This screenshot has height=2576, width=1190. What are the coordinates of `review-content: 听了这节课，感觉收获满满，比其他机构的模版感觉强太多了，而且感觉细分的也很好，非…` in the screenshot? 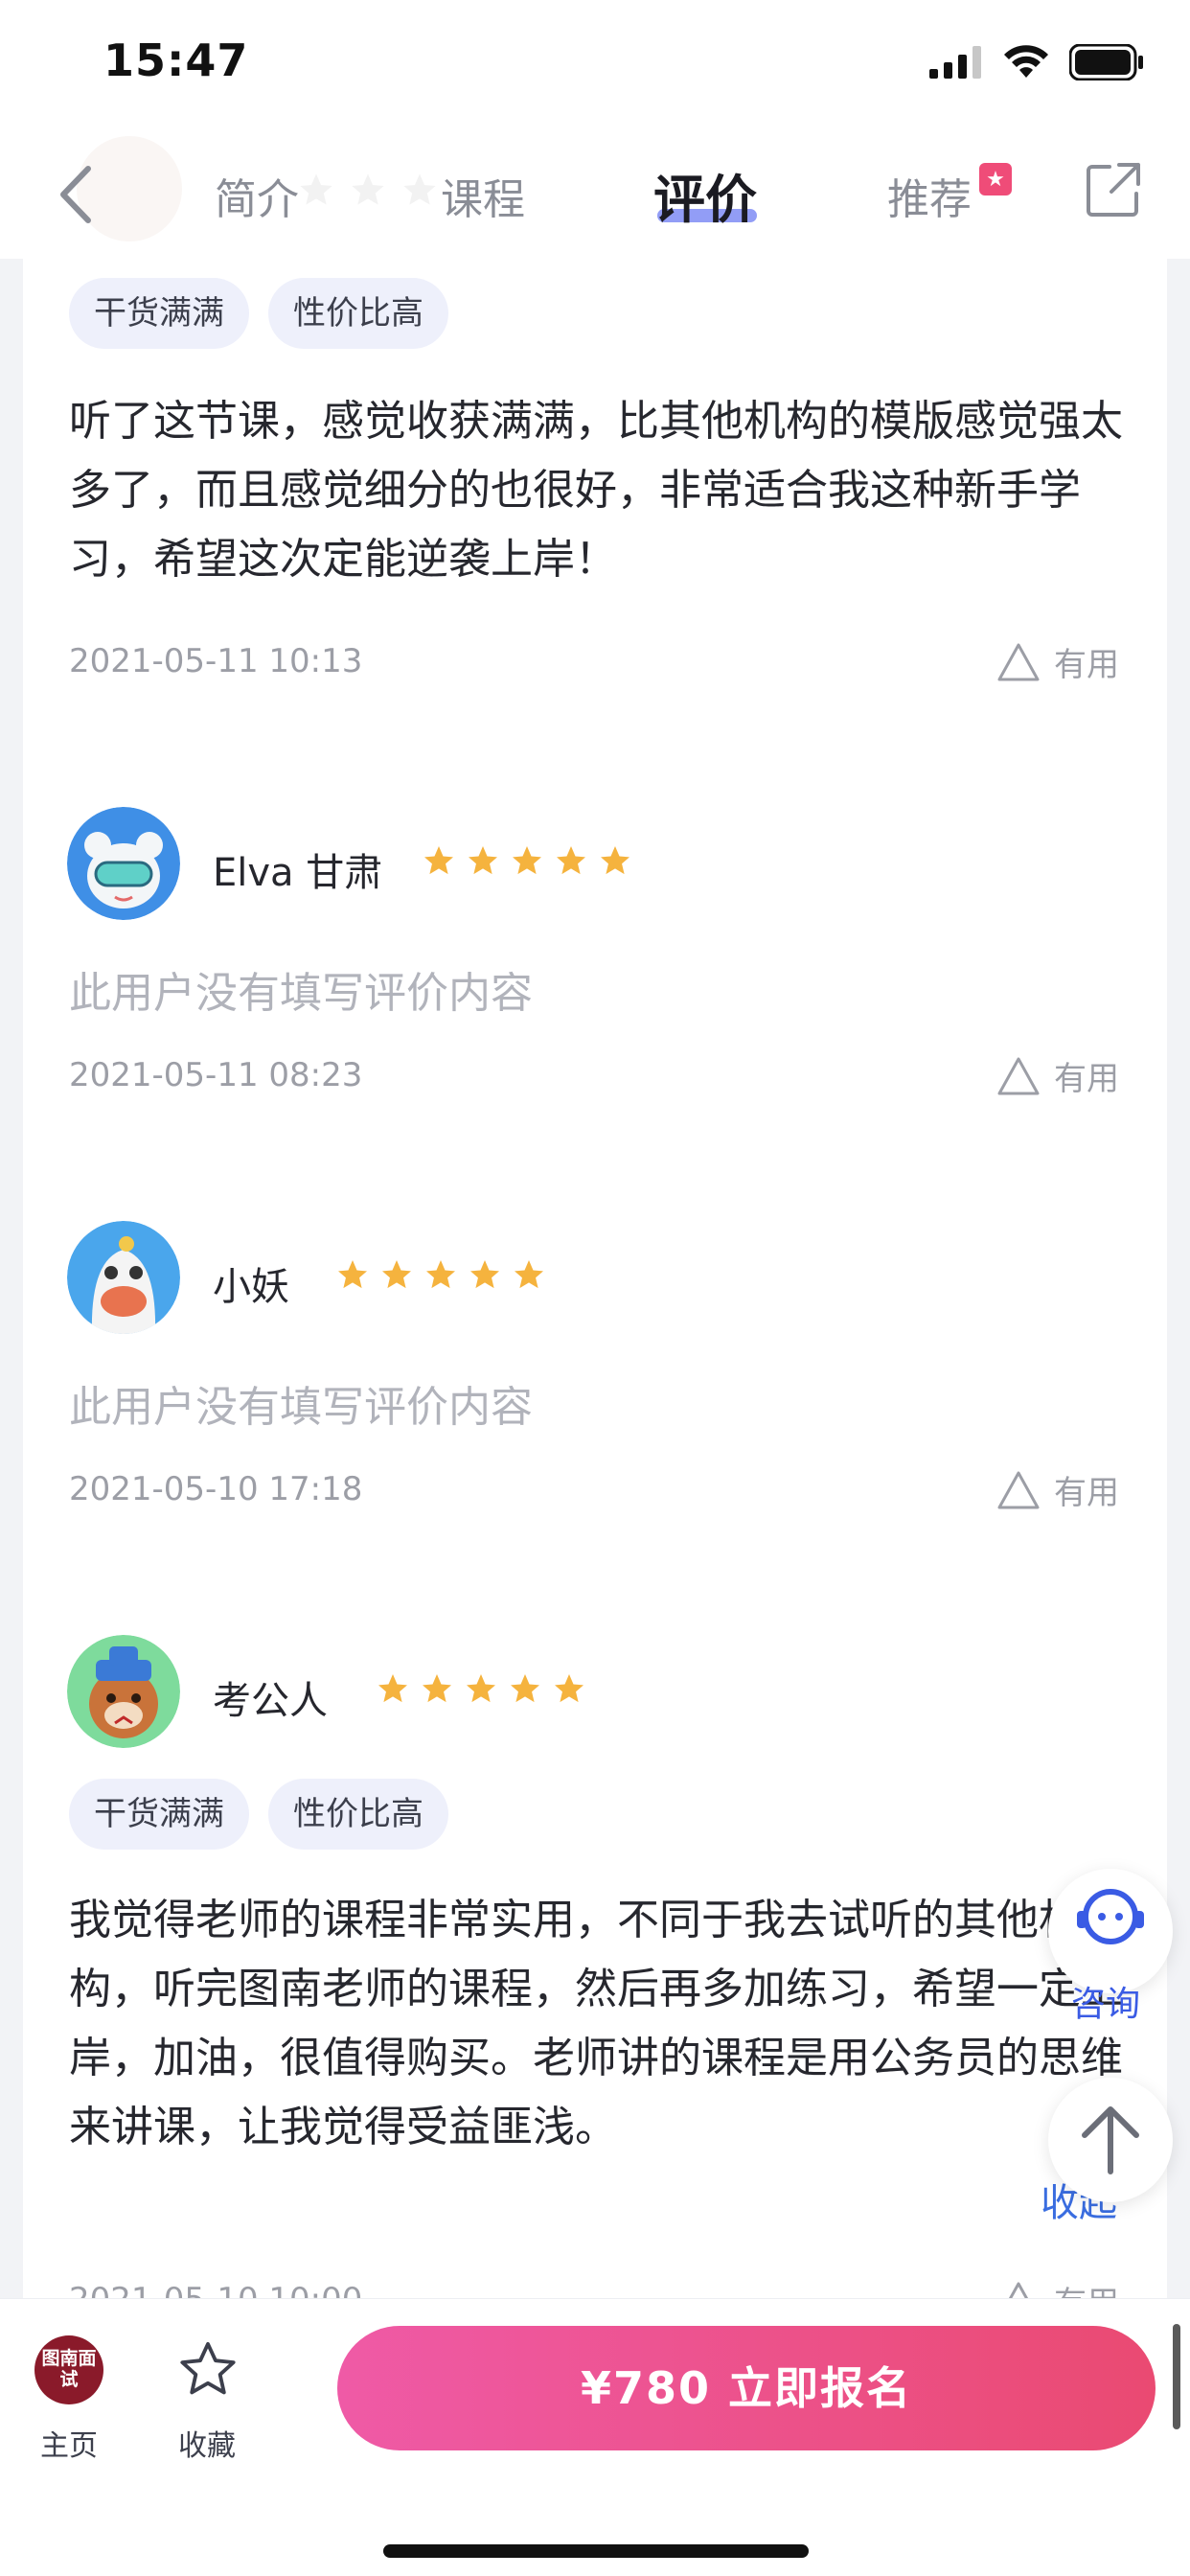 It's located at (596, 490).